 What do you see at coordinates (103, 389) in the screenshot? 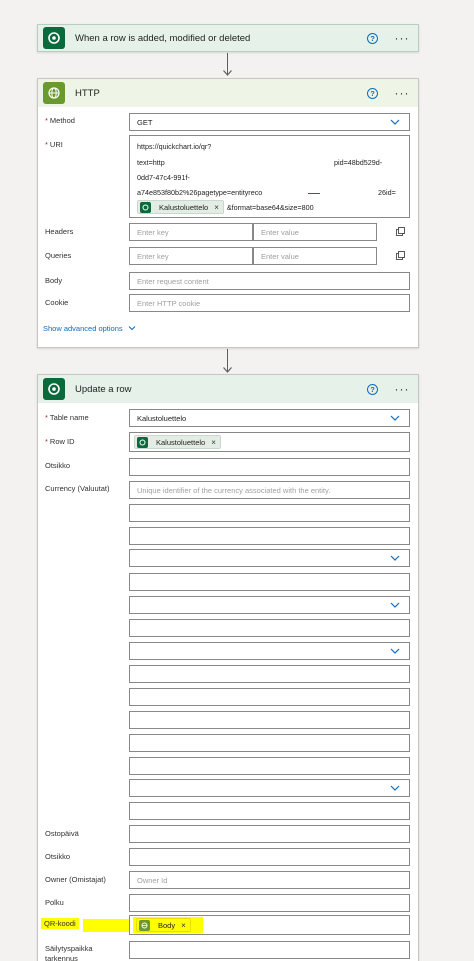
I see `update-row-title: Update a row` at bounding box center [103, 389].